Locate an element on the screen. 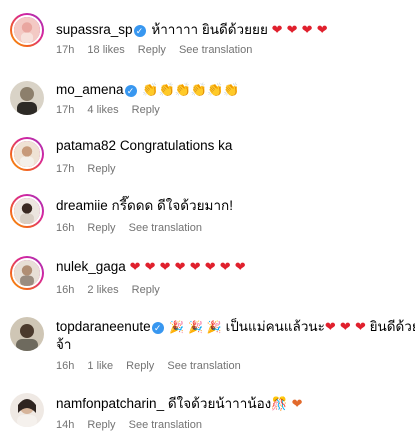  comment-text: กรี๊ดดด ดีใจด้วยมาก! is located at coordinates (172, 205).